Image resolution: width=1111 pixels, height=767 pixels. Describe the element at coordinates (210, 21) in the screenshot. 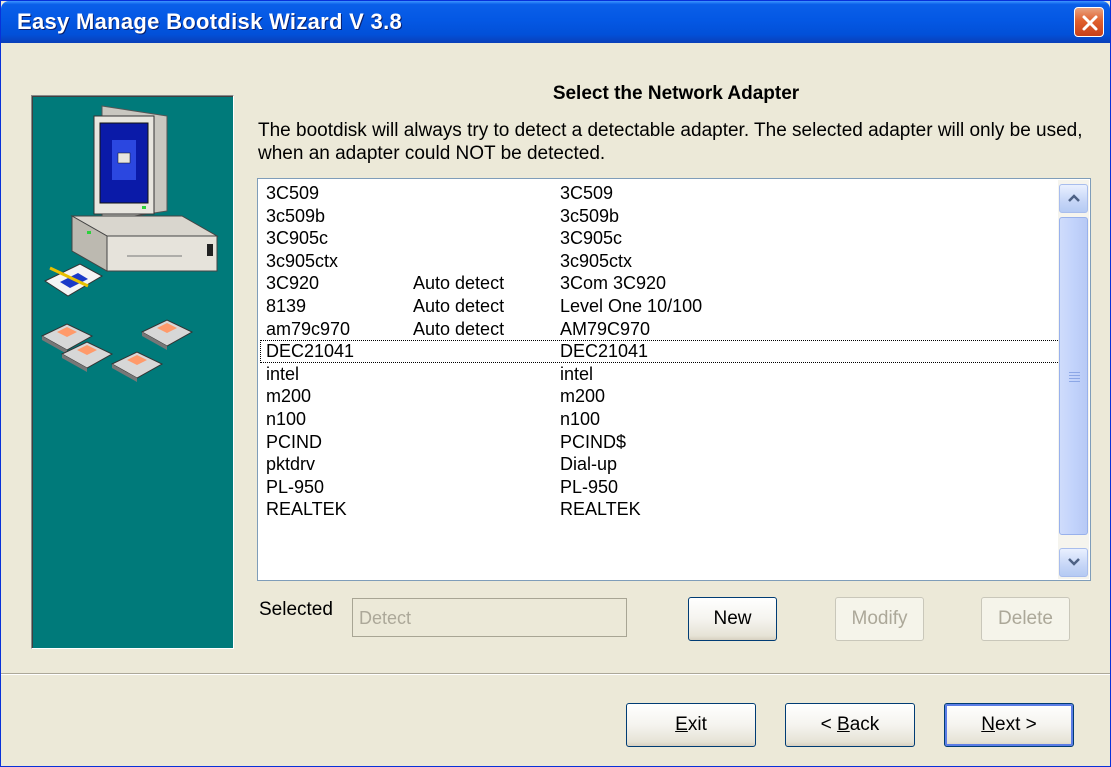

I see `window-title: Easy Manage Bootdisk Wizard V 3.8` at that location.